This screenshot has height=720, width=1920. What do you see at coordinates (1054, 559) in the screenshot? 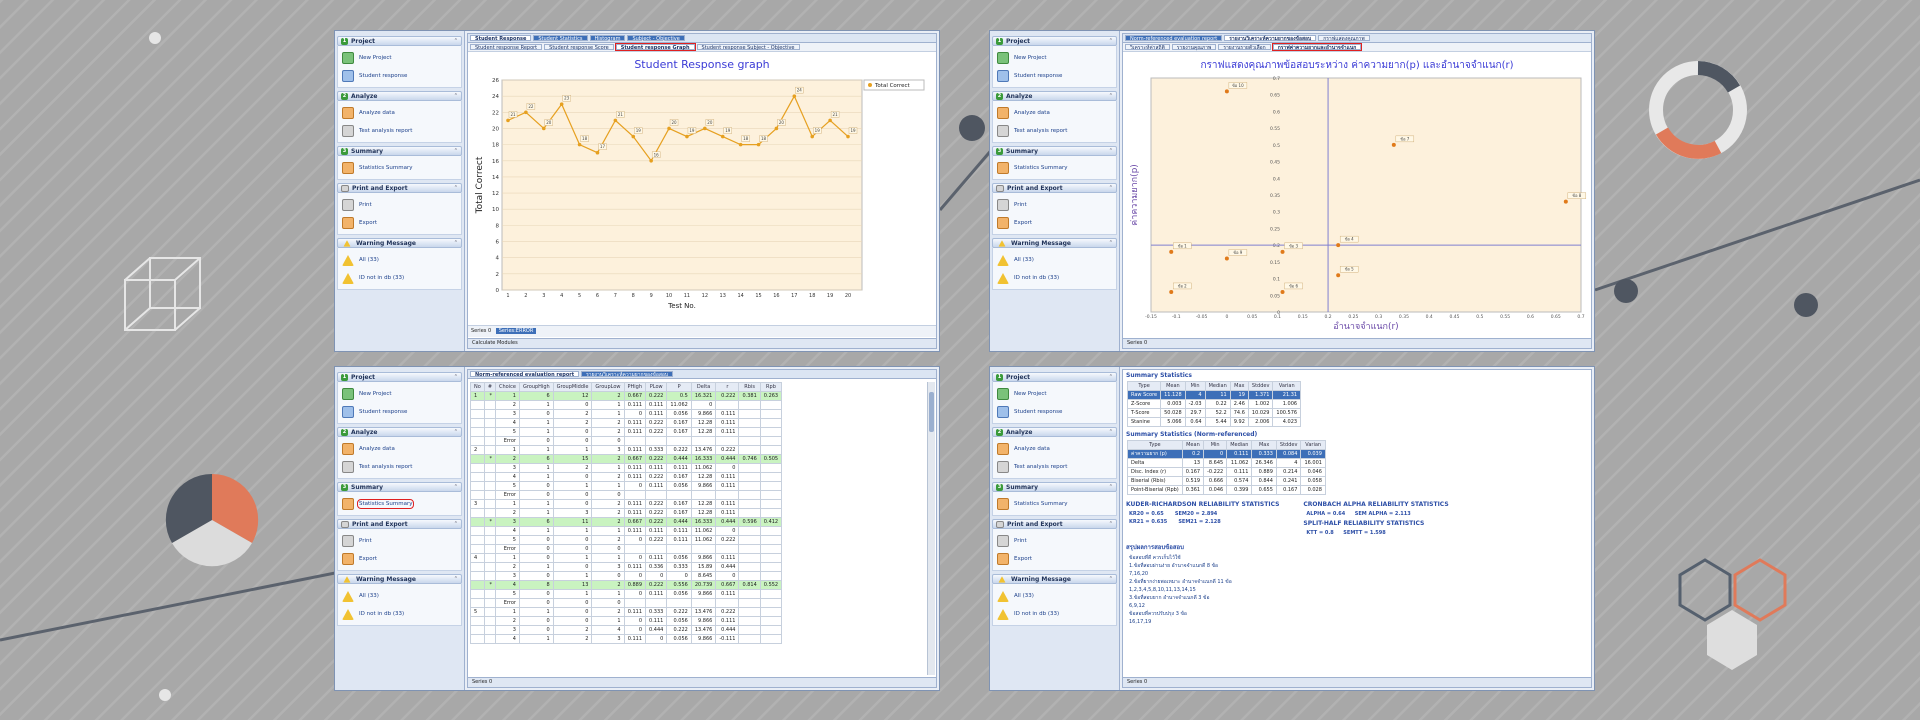
I see `export-item: Export` at bounding box center [1054, 559].